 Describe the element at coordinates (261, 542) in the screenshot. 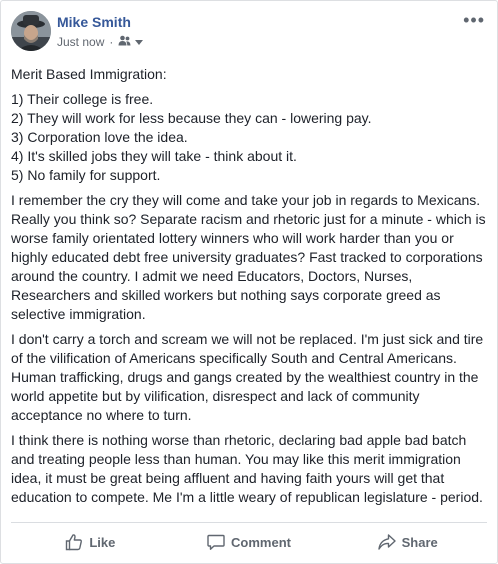

I see `comment-label: Comment` at that location.